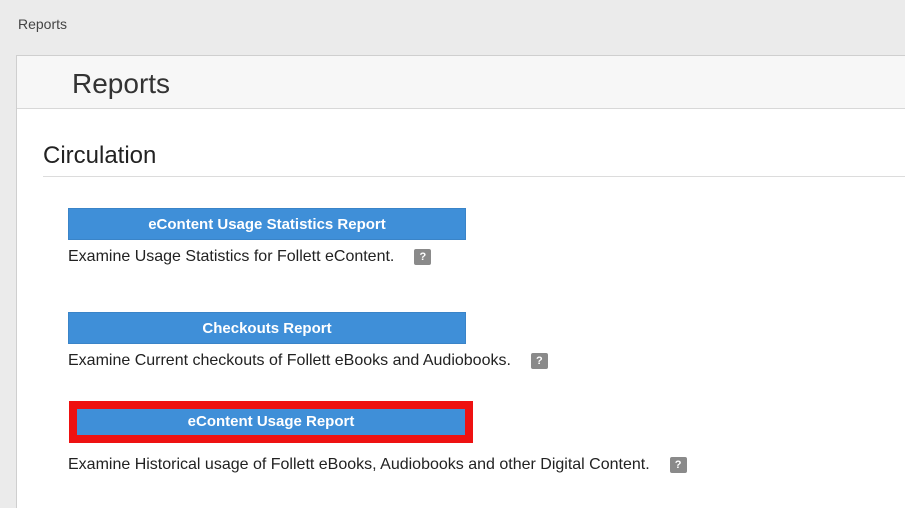  Describe the element at coordinates (267, 328) in the screenshot. I see `checkouts-report-button: Checkouts Report` at that location.